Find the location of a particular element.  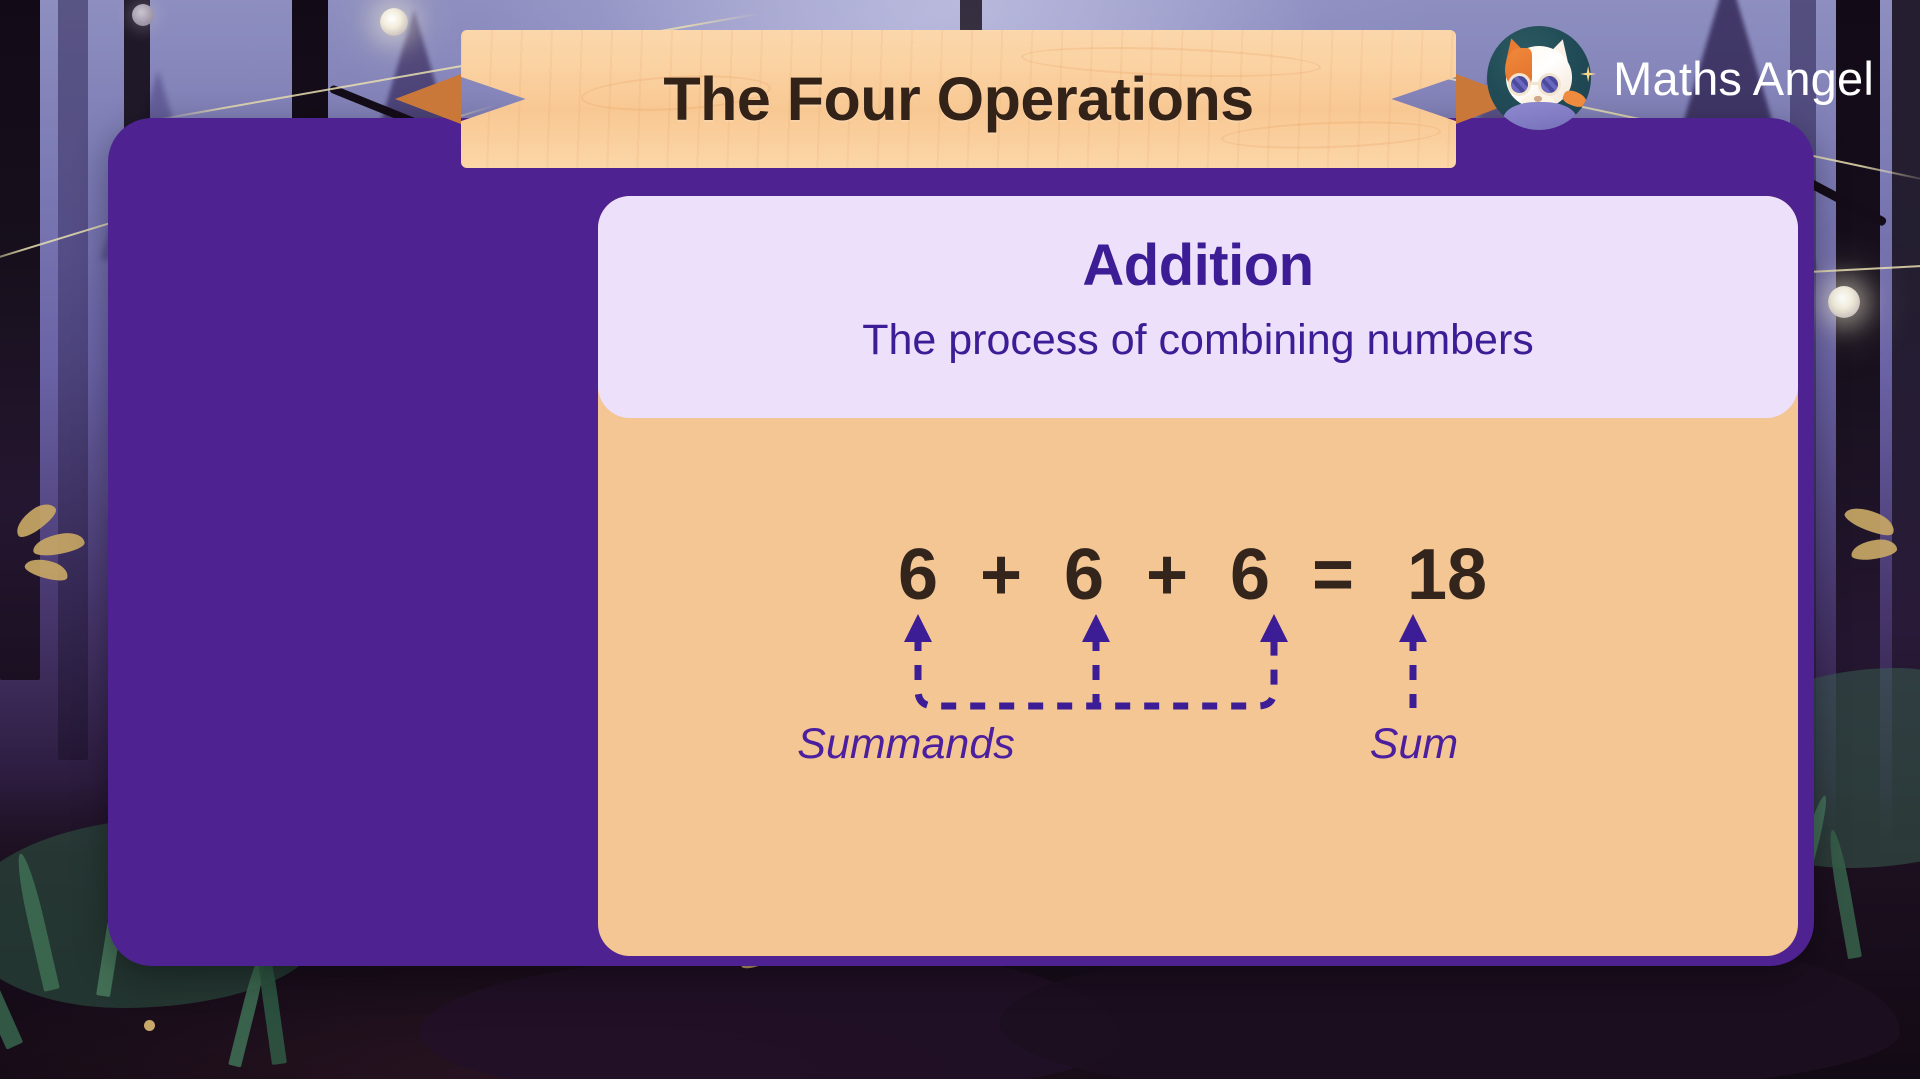

equation-row: 6 + 6 + 6 = 18 is located at coordinates (1198, 575).